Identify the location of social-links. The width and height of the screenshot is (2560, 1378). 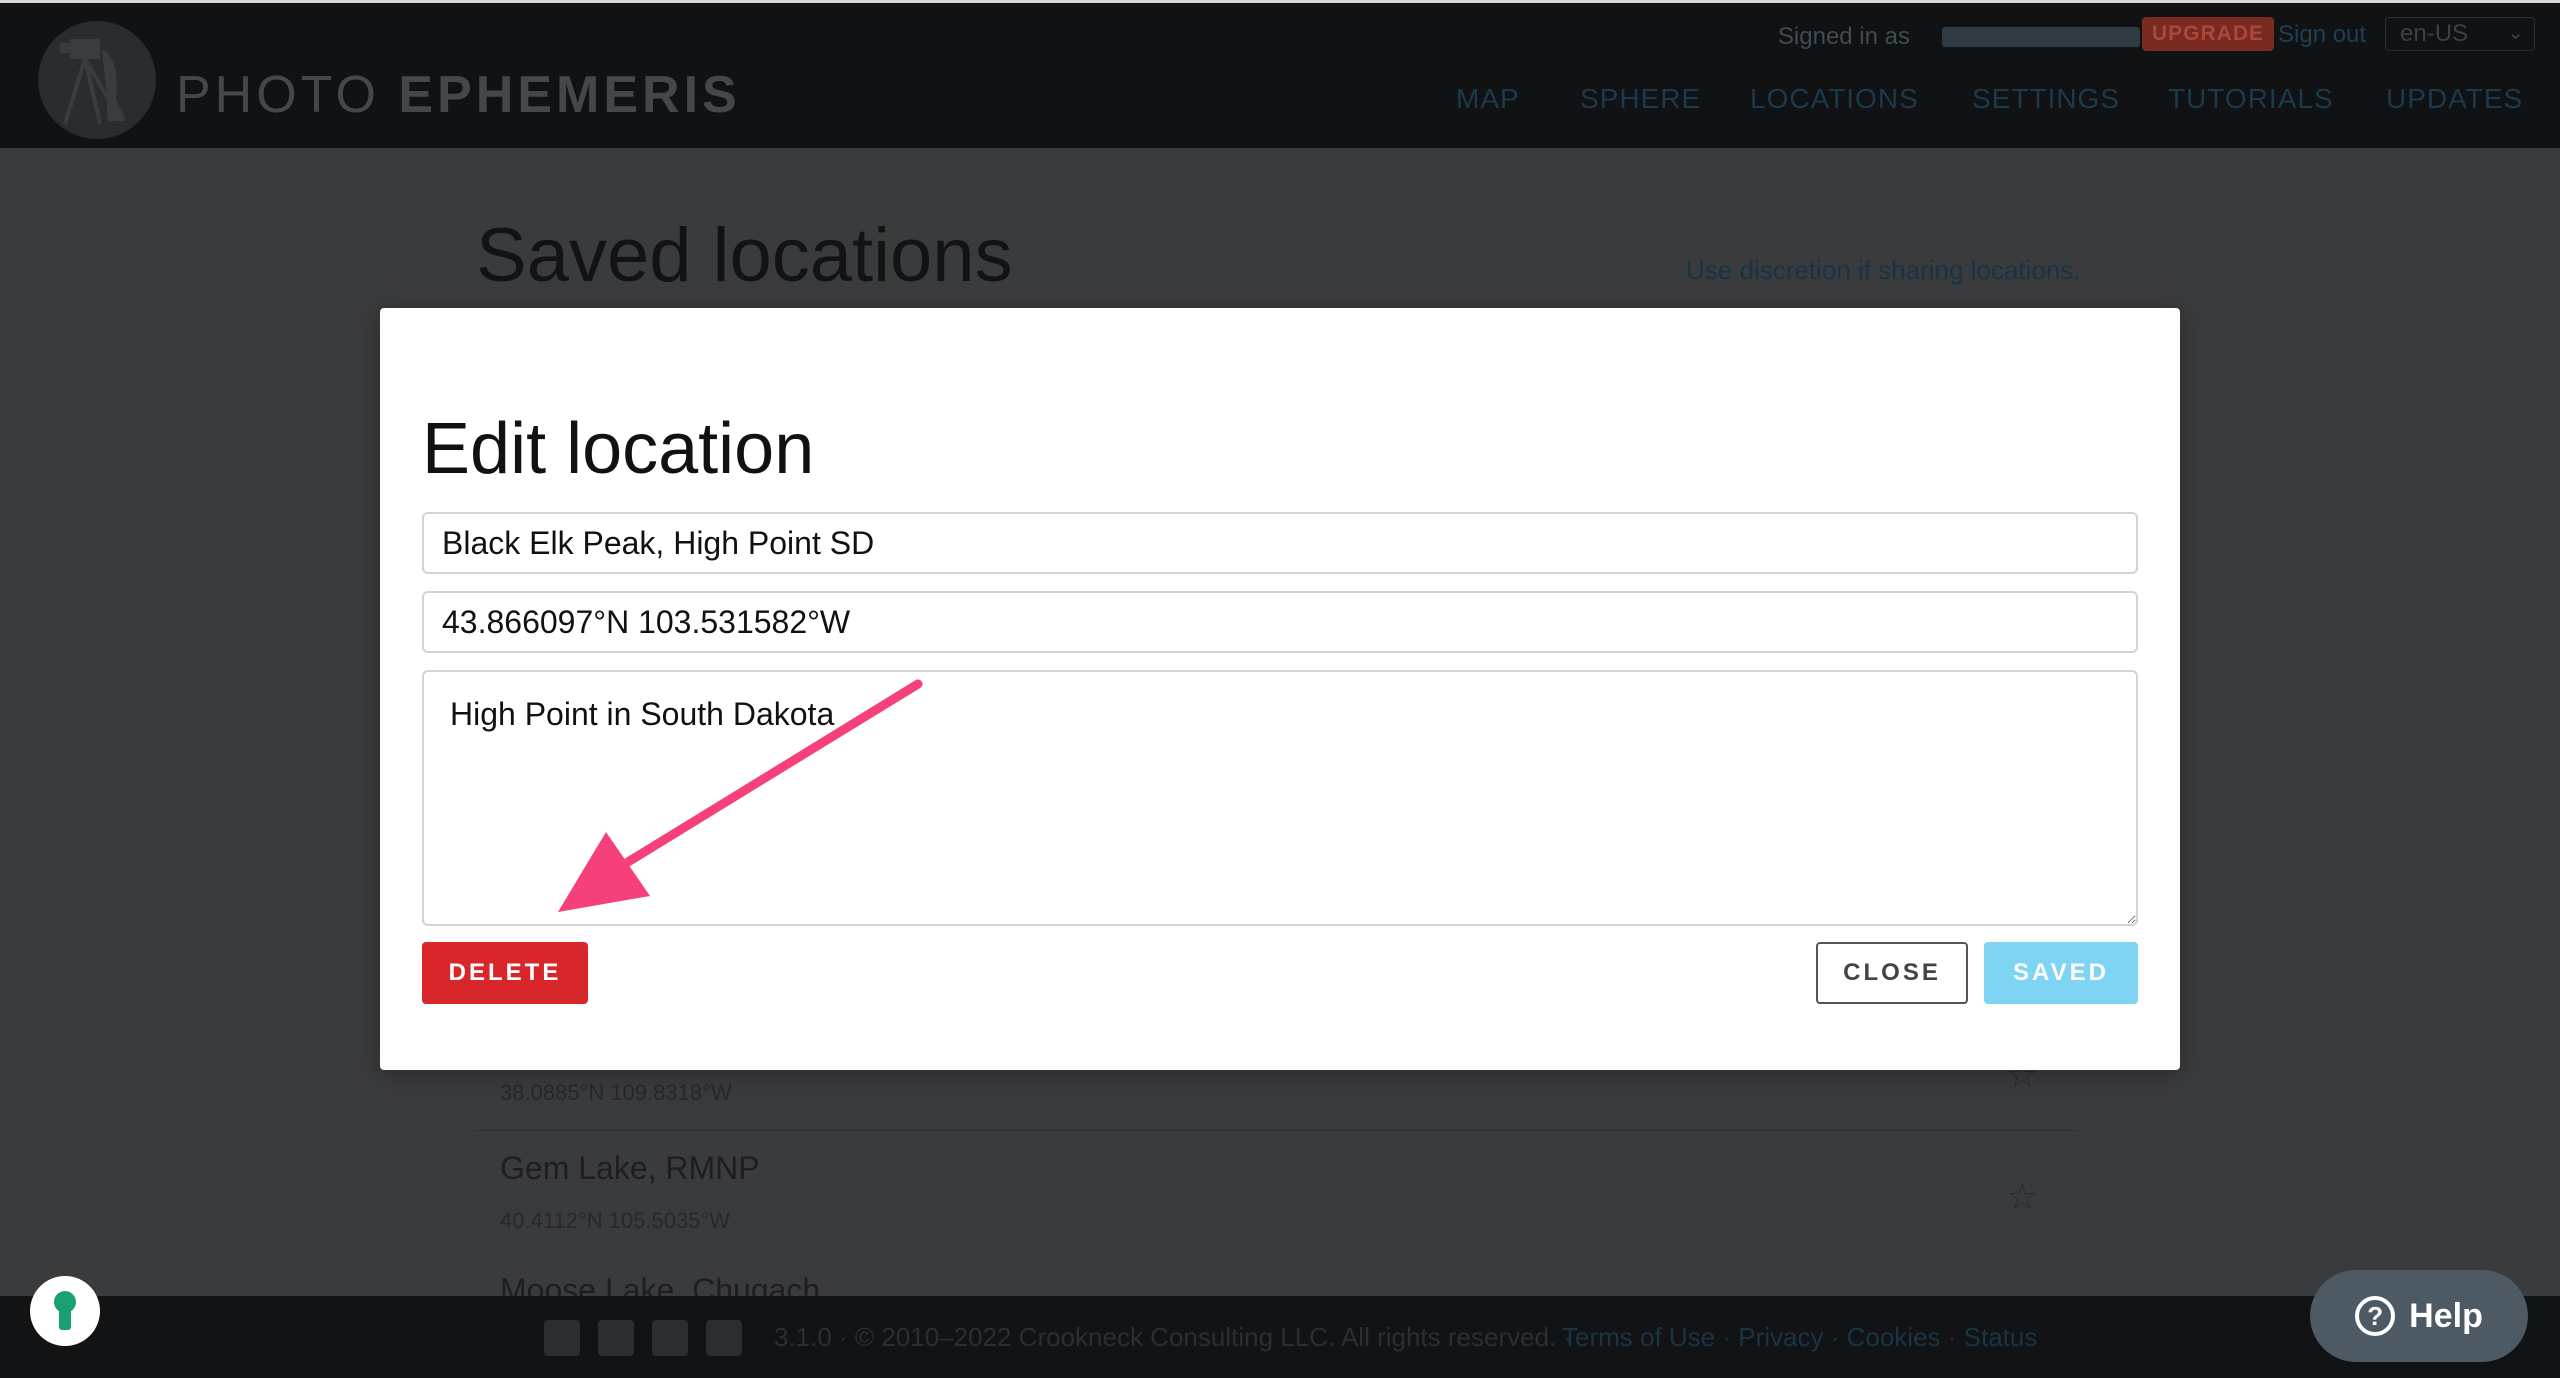
(643, 1338).